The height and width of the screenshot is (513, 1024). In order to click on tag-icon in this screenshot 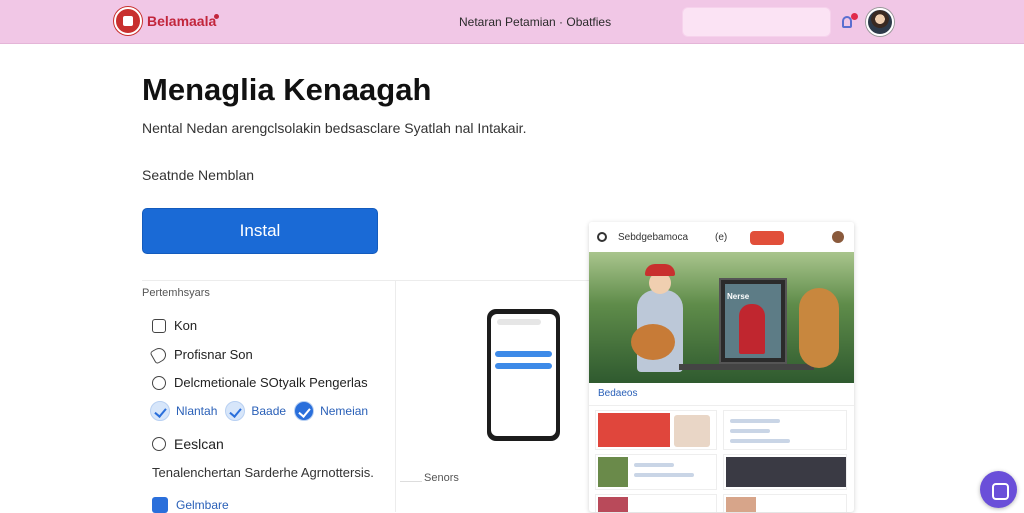, I will do `click(159, 354)`.